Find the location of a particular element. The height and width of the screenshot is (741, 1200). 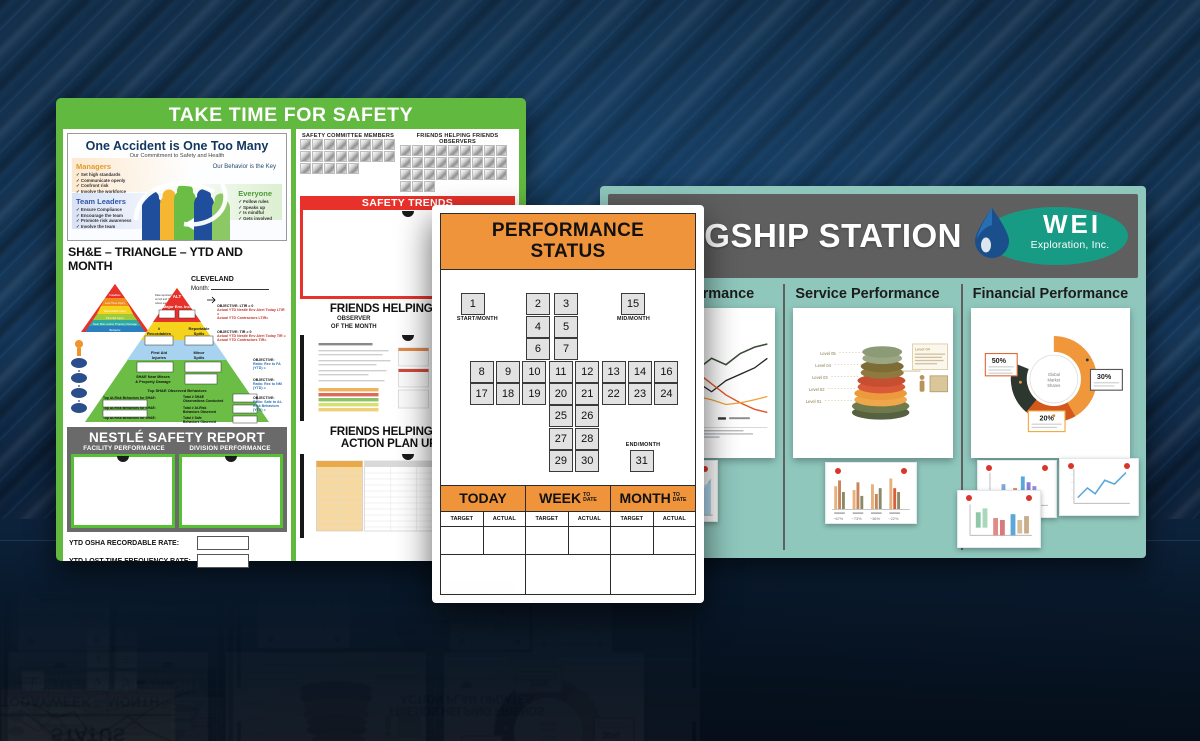

column-month: MONTH TO DATE is located at coordinates (653, 498).